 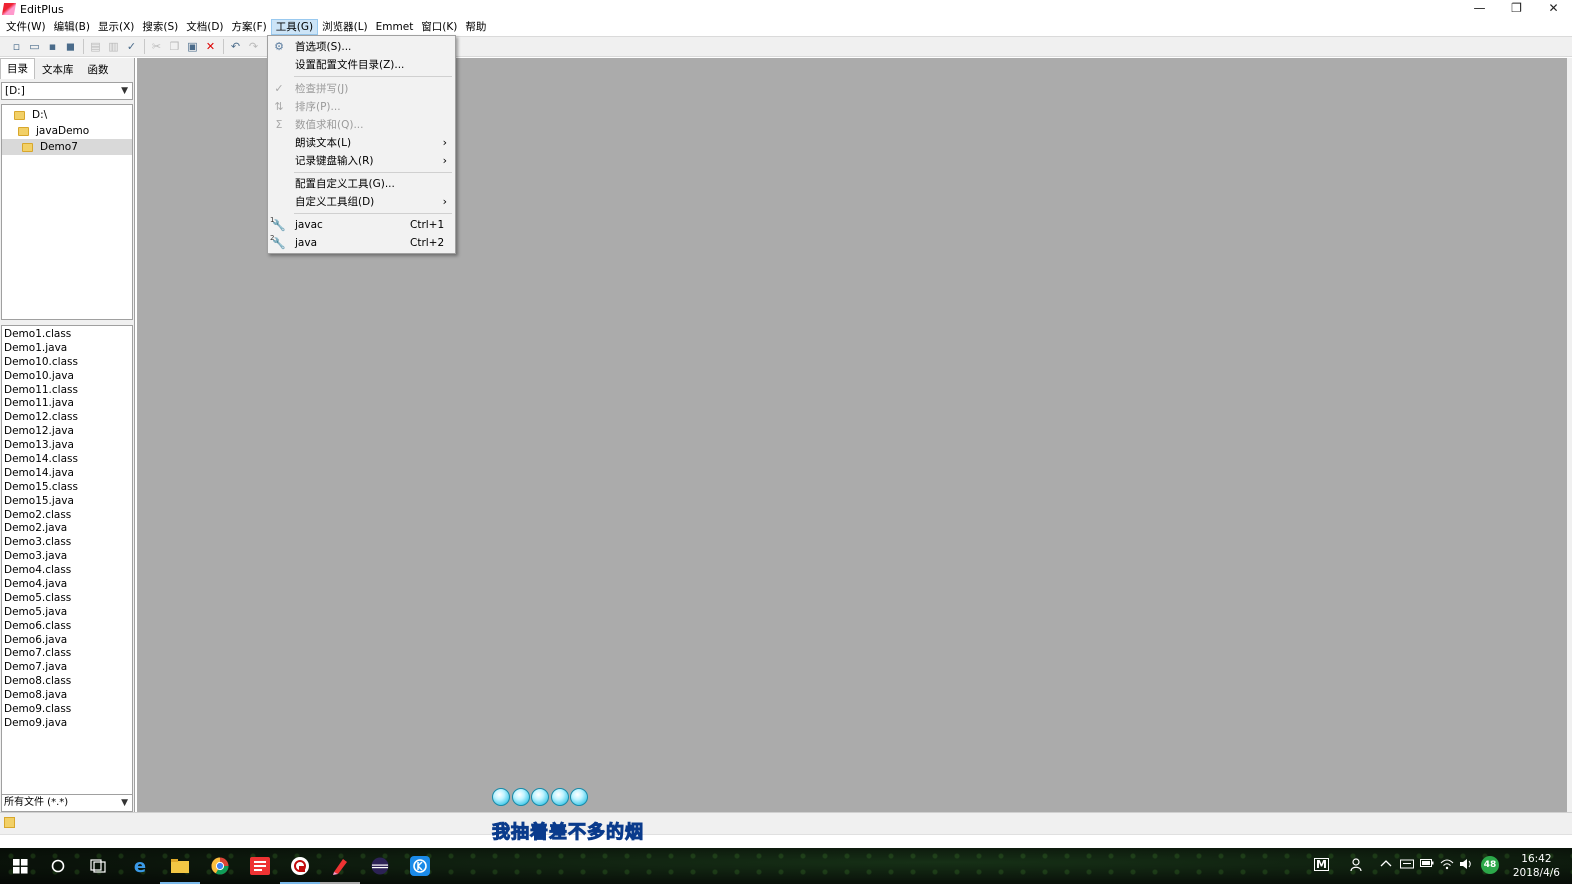 I want to click on new-file-icon: ▫, so click(x=16, y=46).